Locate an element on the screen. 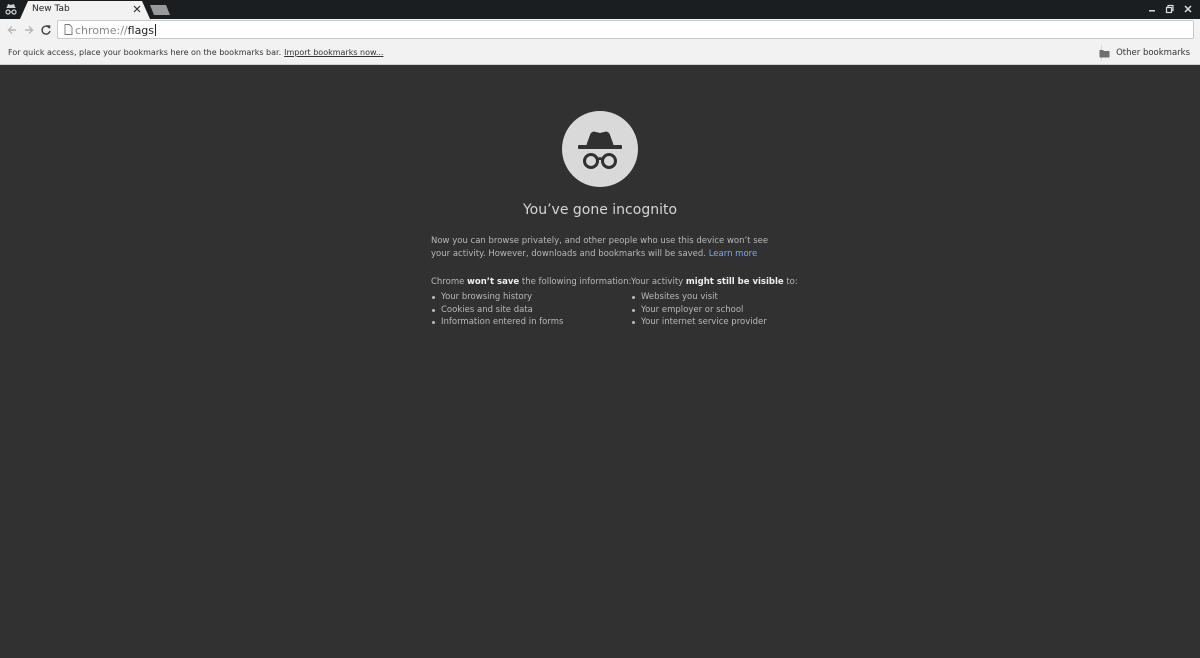 The image size is (1200, 658). visible-suffix: to: is located at coordinates (792, 282).